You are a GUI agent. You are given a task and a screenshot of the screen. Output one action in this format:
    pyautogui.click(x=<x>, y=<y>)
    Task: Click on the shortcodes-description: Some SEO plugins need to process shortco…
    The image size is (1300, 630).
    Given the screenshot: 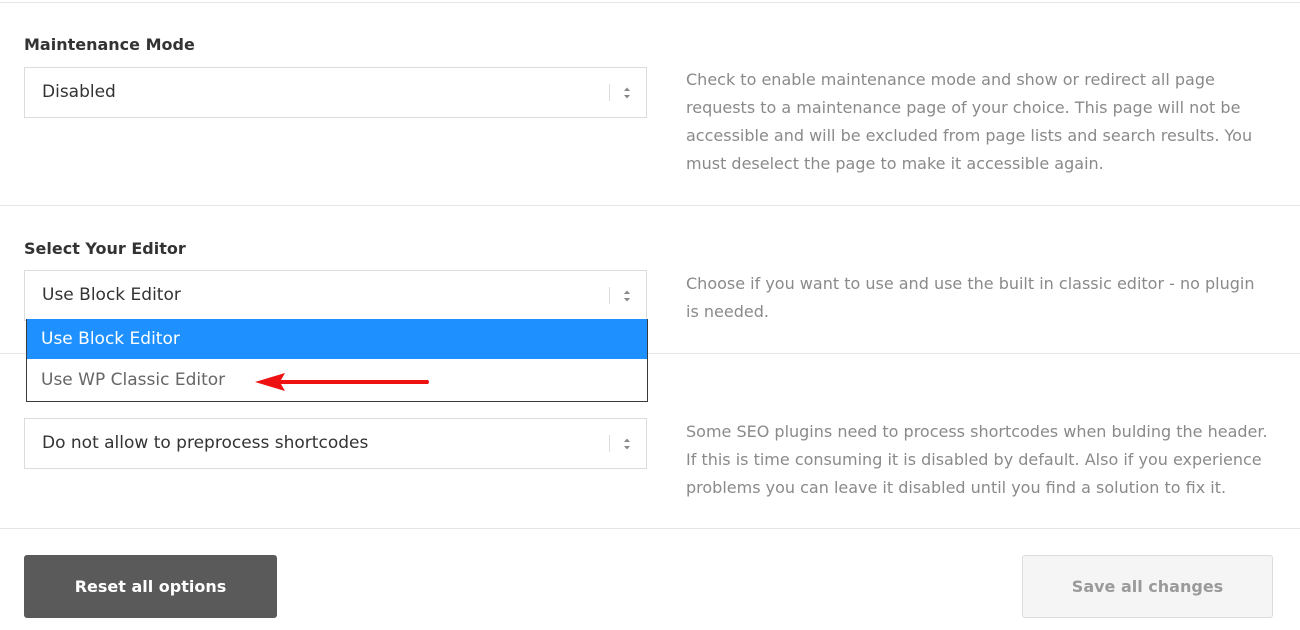 What is the action you would take?
    pyautogui.click(x=977, y=459)
    